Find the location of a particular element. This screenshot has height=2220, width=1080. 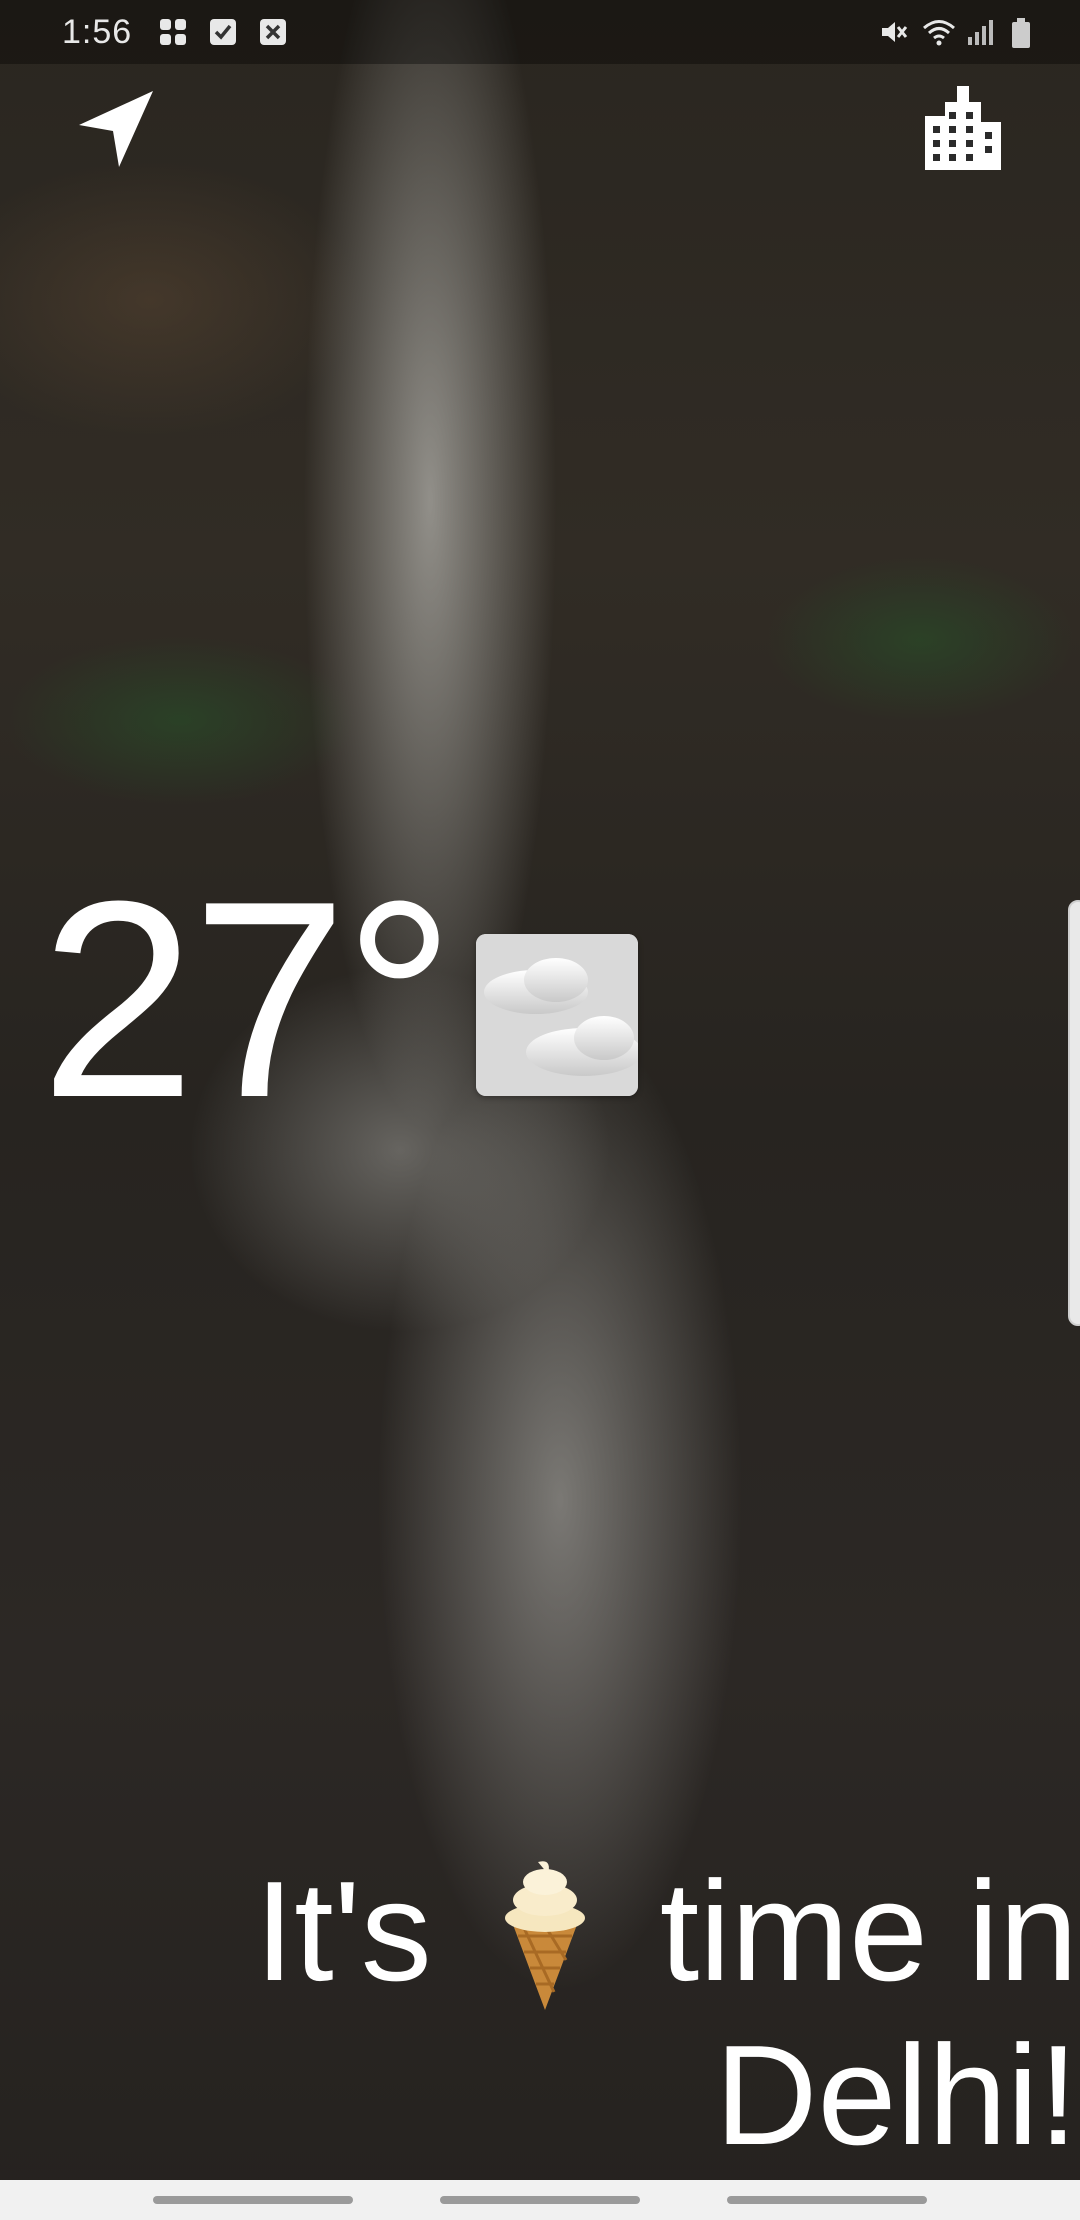

message-time-in: time in is located at coordinates (868, 1932).